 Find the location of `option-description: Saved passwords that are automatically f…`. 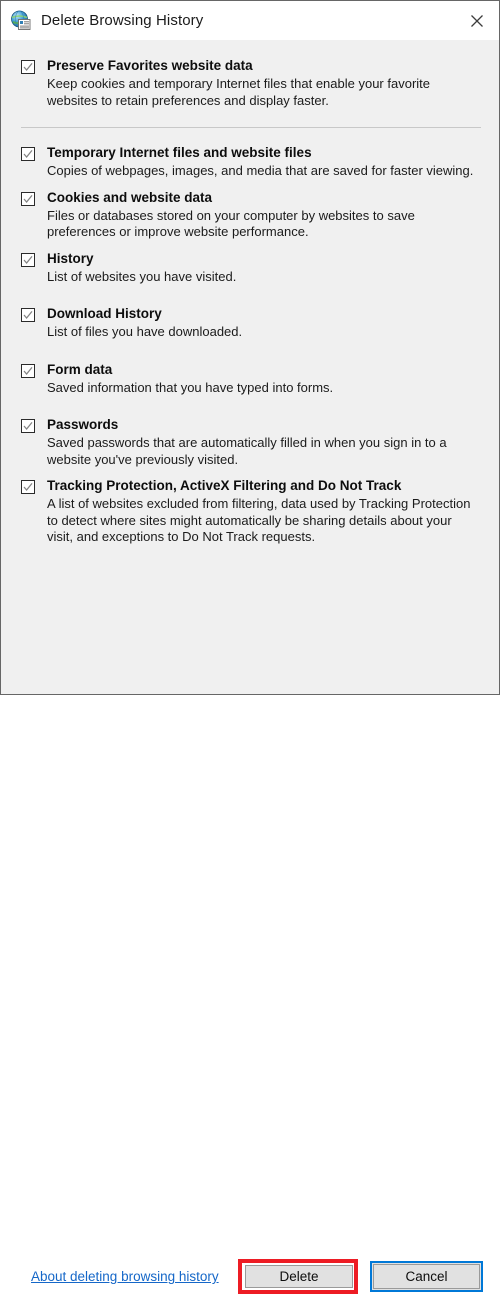

option-description: Saved passwords that are automatically f… is located at coordinates (247, 451).